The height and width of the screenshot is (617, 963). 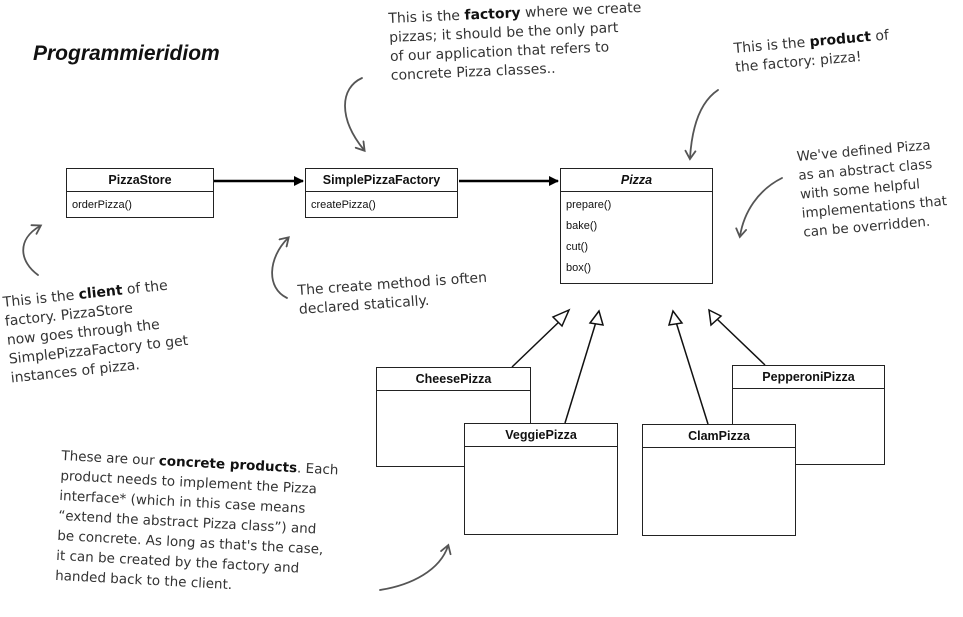 What do you see at coordinates (140, 193) in the screenshot?
I see `class-pizzastore: PizzaStore orderPizza()` at bounding box center [140, 193].